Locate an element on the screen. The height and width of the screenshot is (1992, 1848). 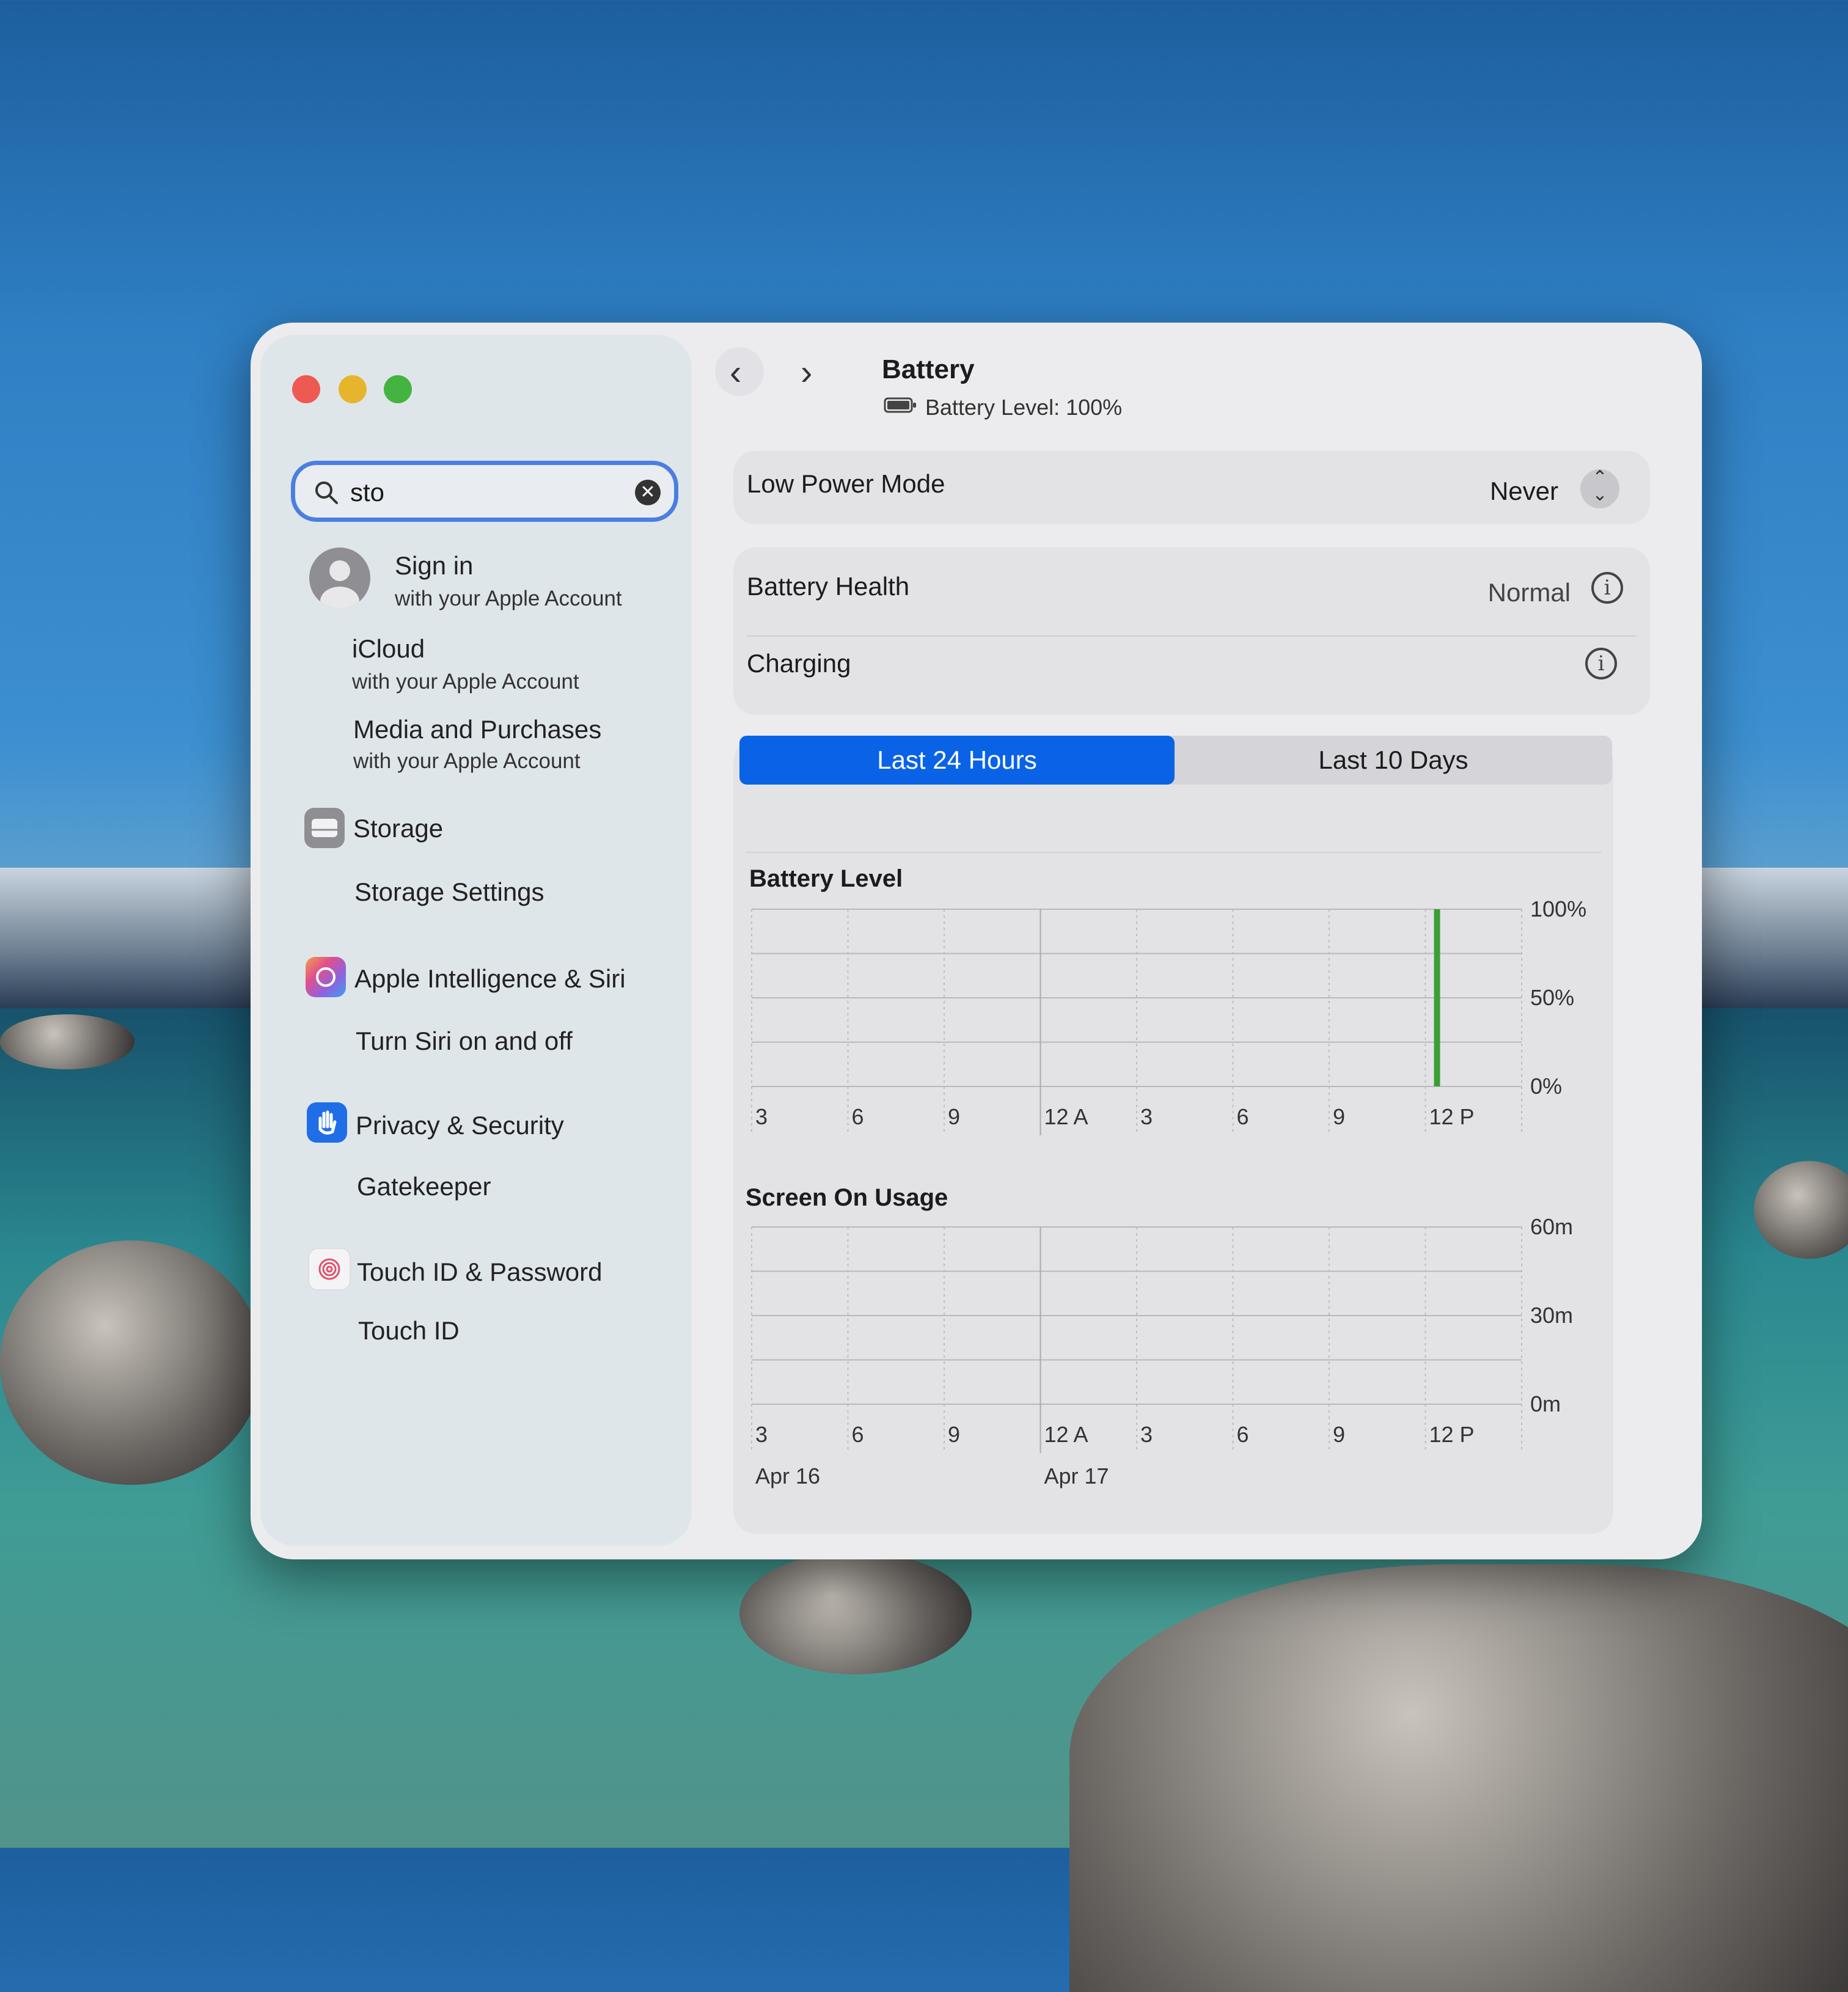
battery-health-label: Battery Health is located at coordinates (829, 586).